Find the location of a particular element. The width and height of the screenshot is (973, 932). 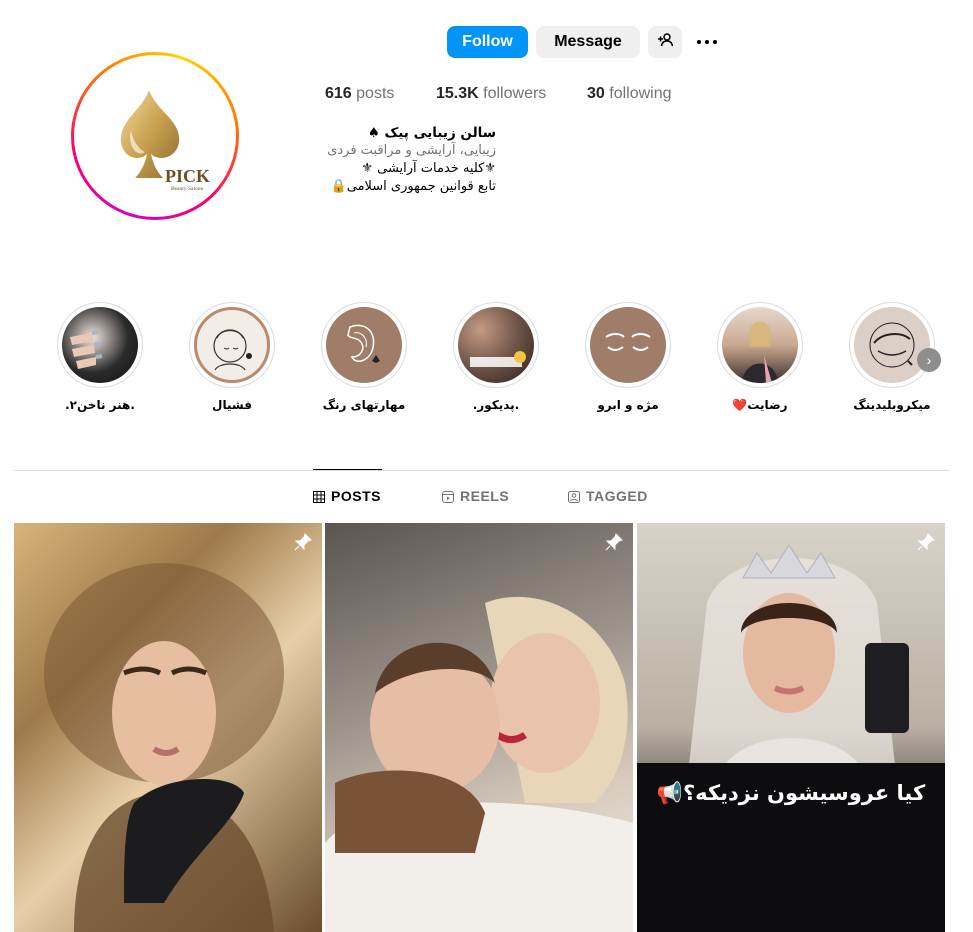

highlight-label: فشیال is located at coordinates (232, 405).